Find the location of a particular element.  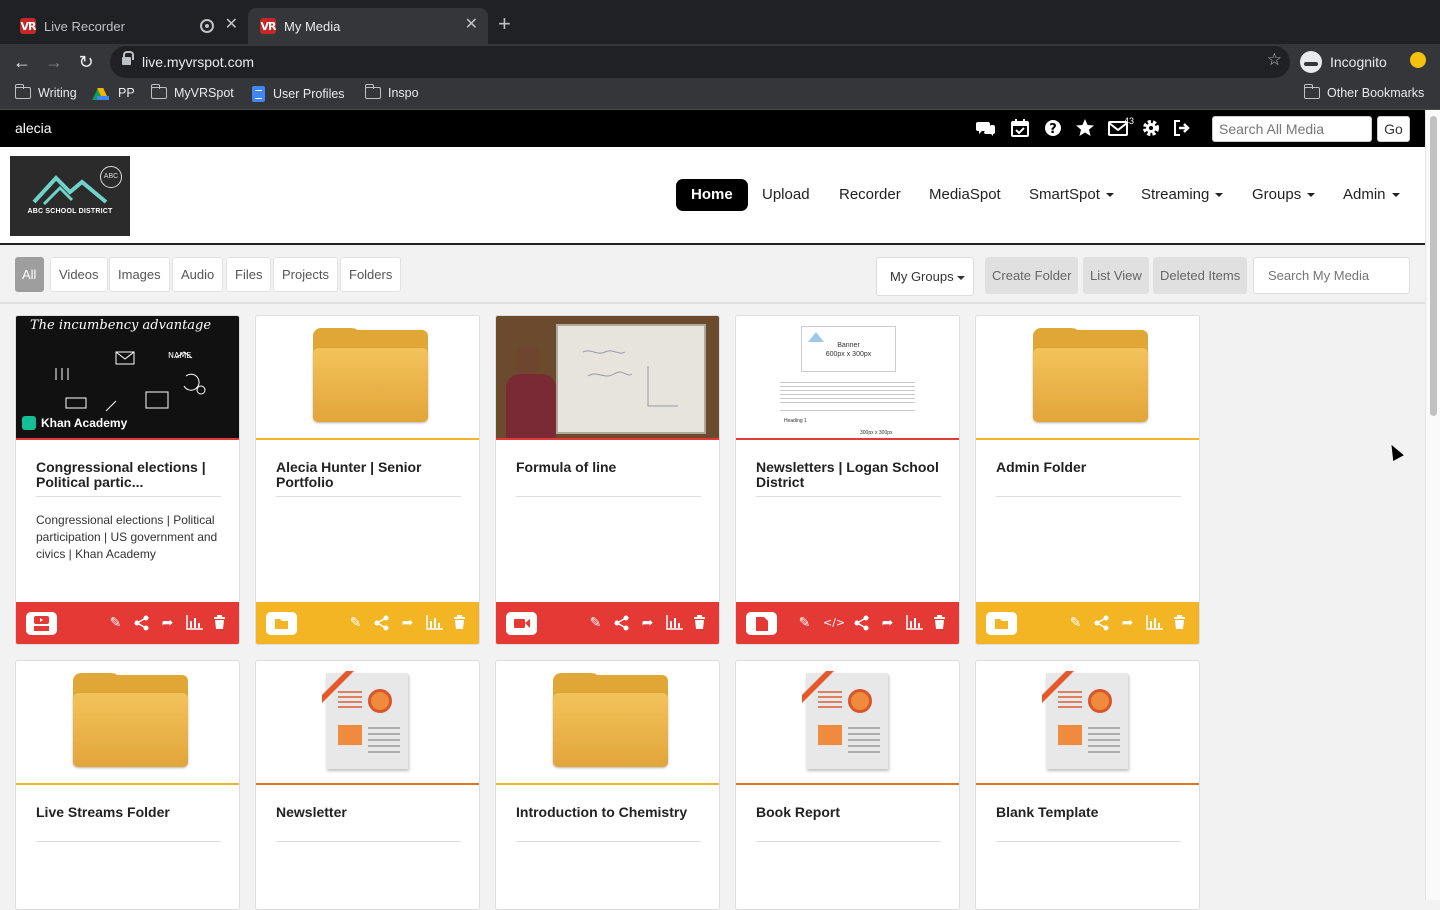

my-groups-dropdown: My Groups is located at coordinates (925, 276).